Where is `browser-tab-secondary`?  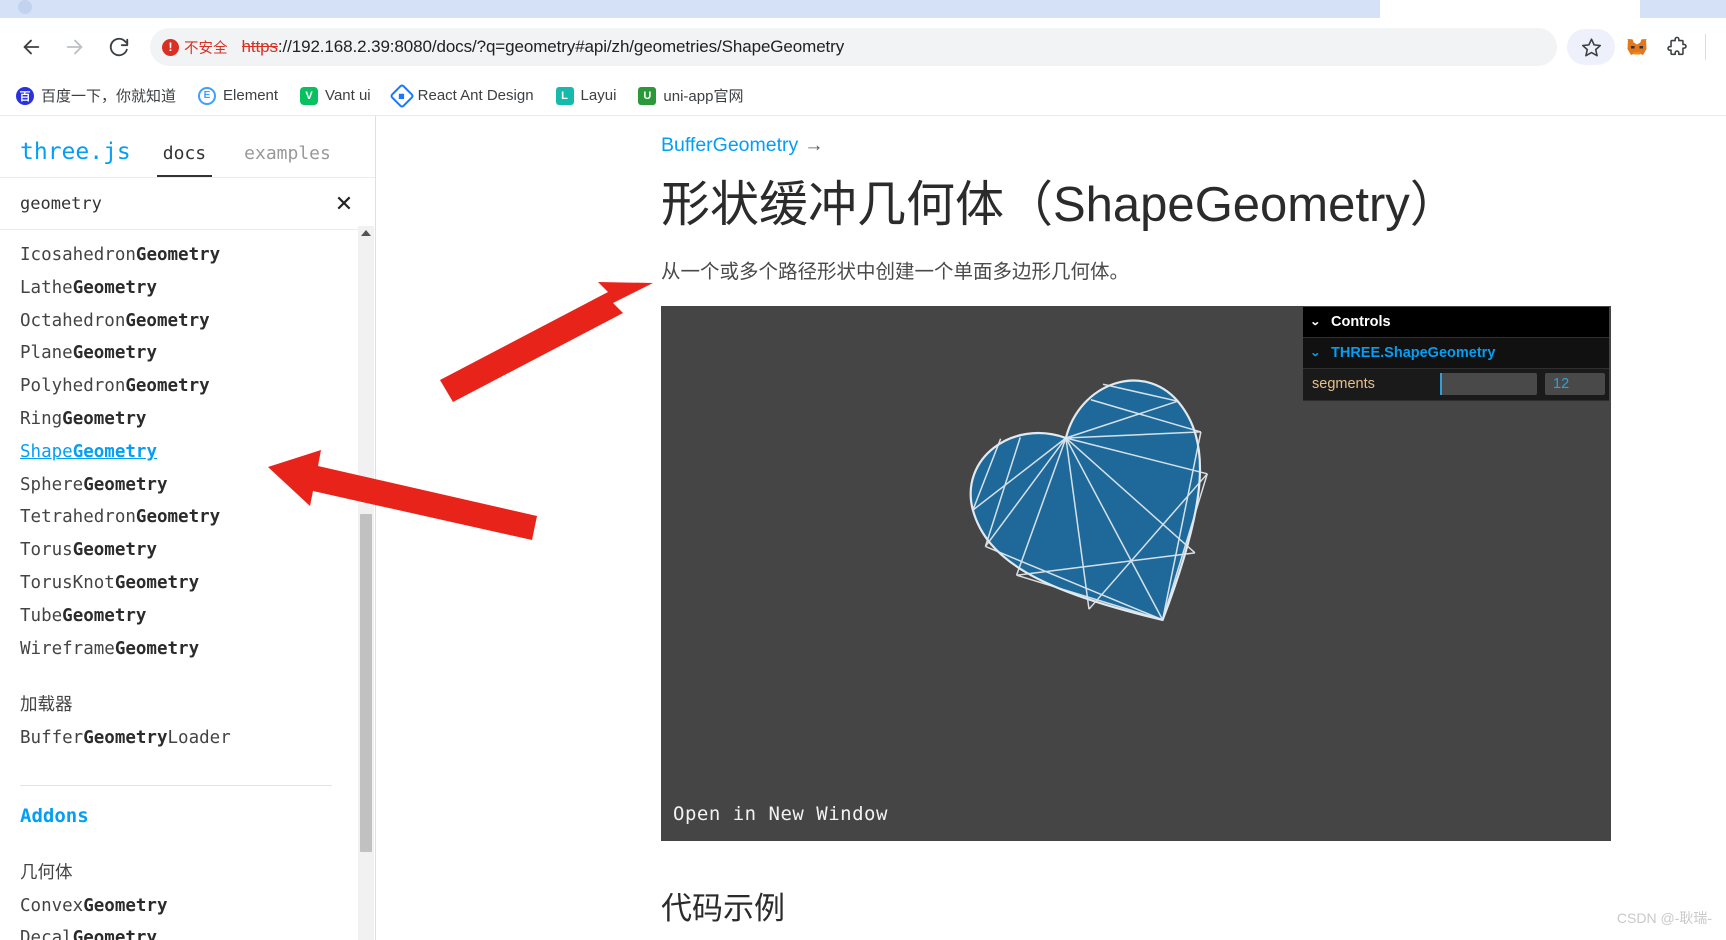
browser-tab-secondary is located at coordinates (1683, 9).